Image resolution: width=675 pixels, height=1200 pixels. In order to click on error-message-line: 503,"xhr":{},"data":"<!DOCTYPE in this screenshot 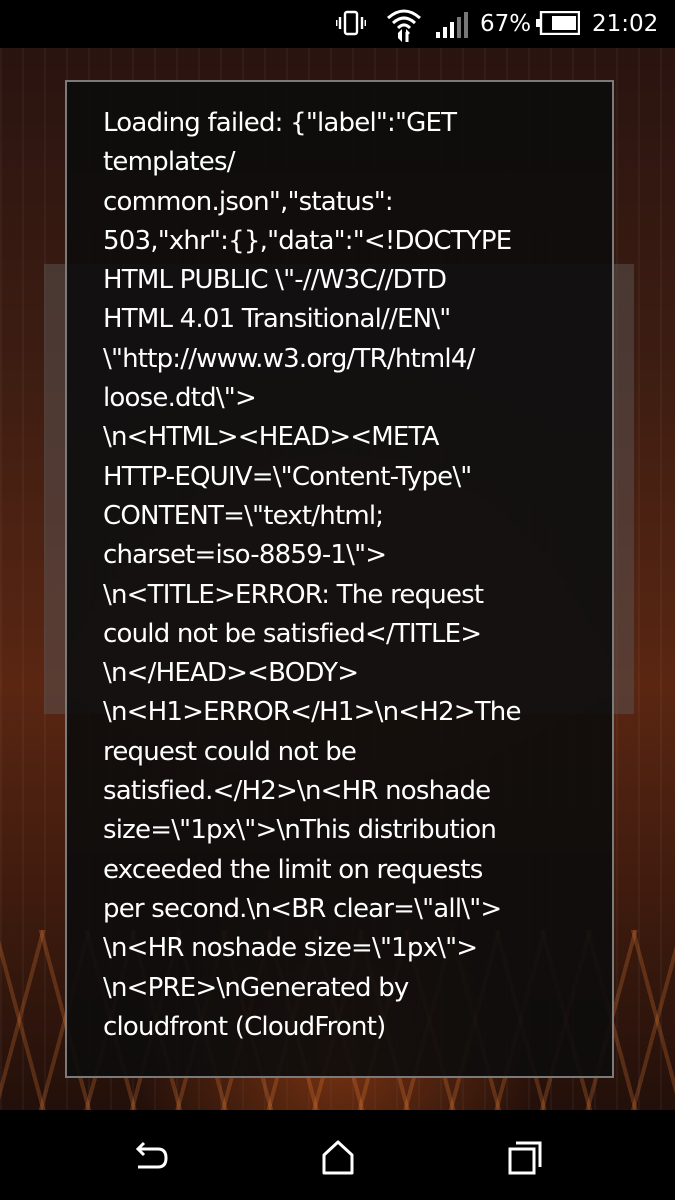, I will do `click(307, 240)`.